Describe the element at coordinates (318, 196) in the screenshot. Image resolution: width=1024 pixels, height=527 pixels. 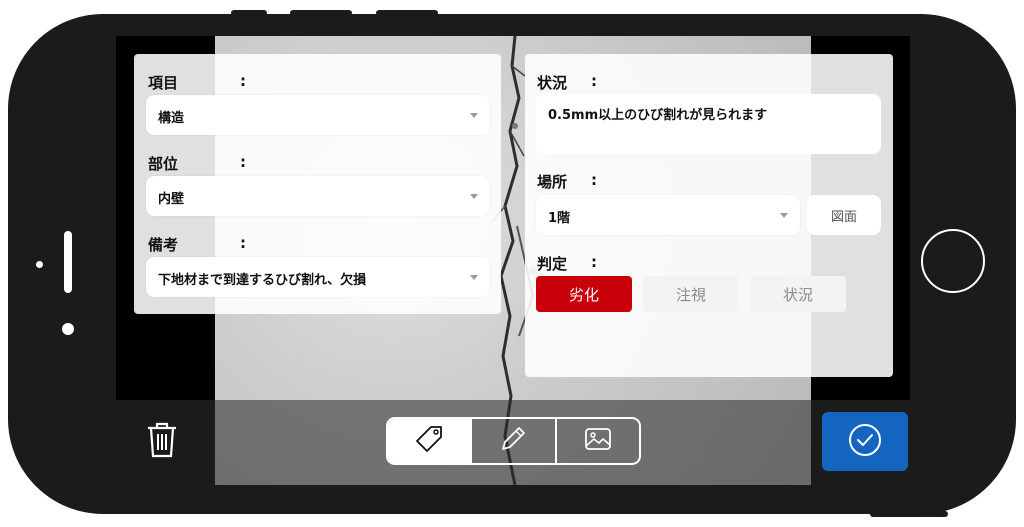
I see `part-select: 内壁` at that location.